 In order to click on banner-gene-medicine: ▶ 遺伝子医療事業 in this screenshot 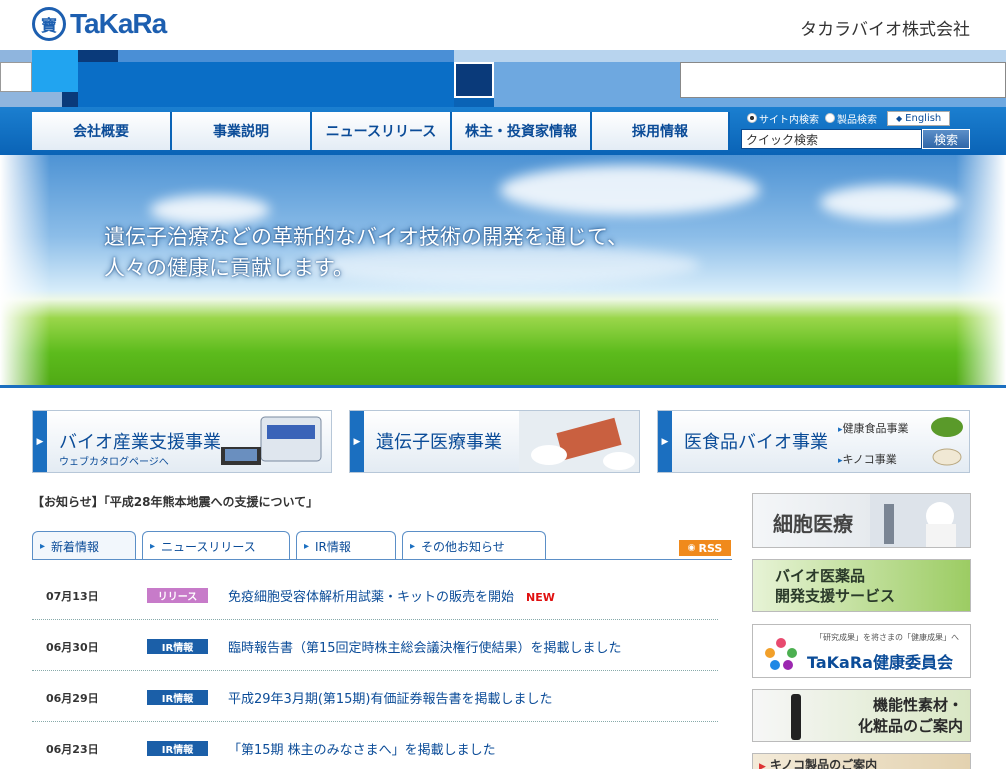, I will do `click(494, 441)`.